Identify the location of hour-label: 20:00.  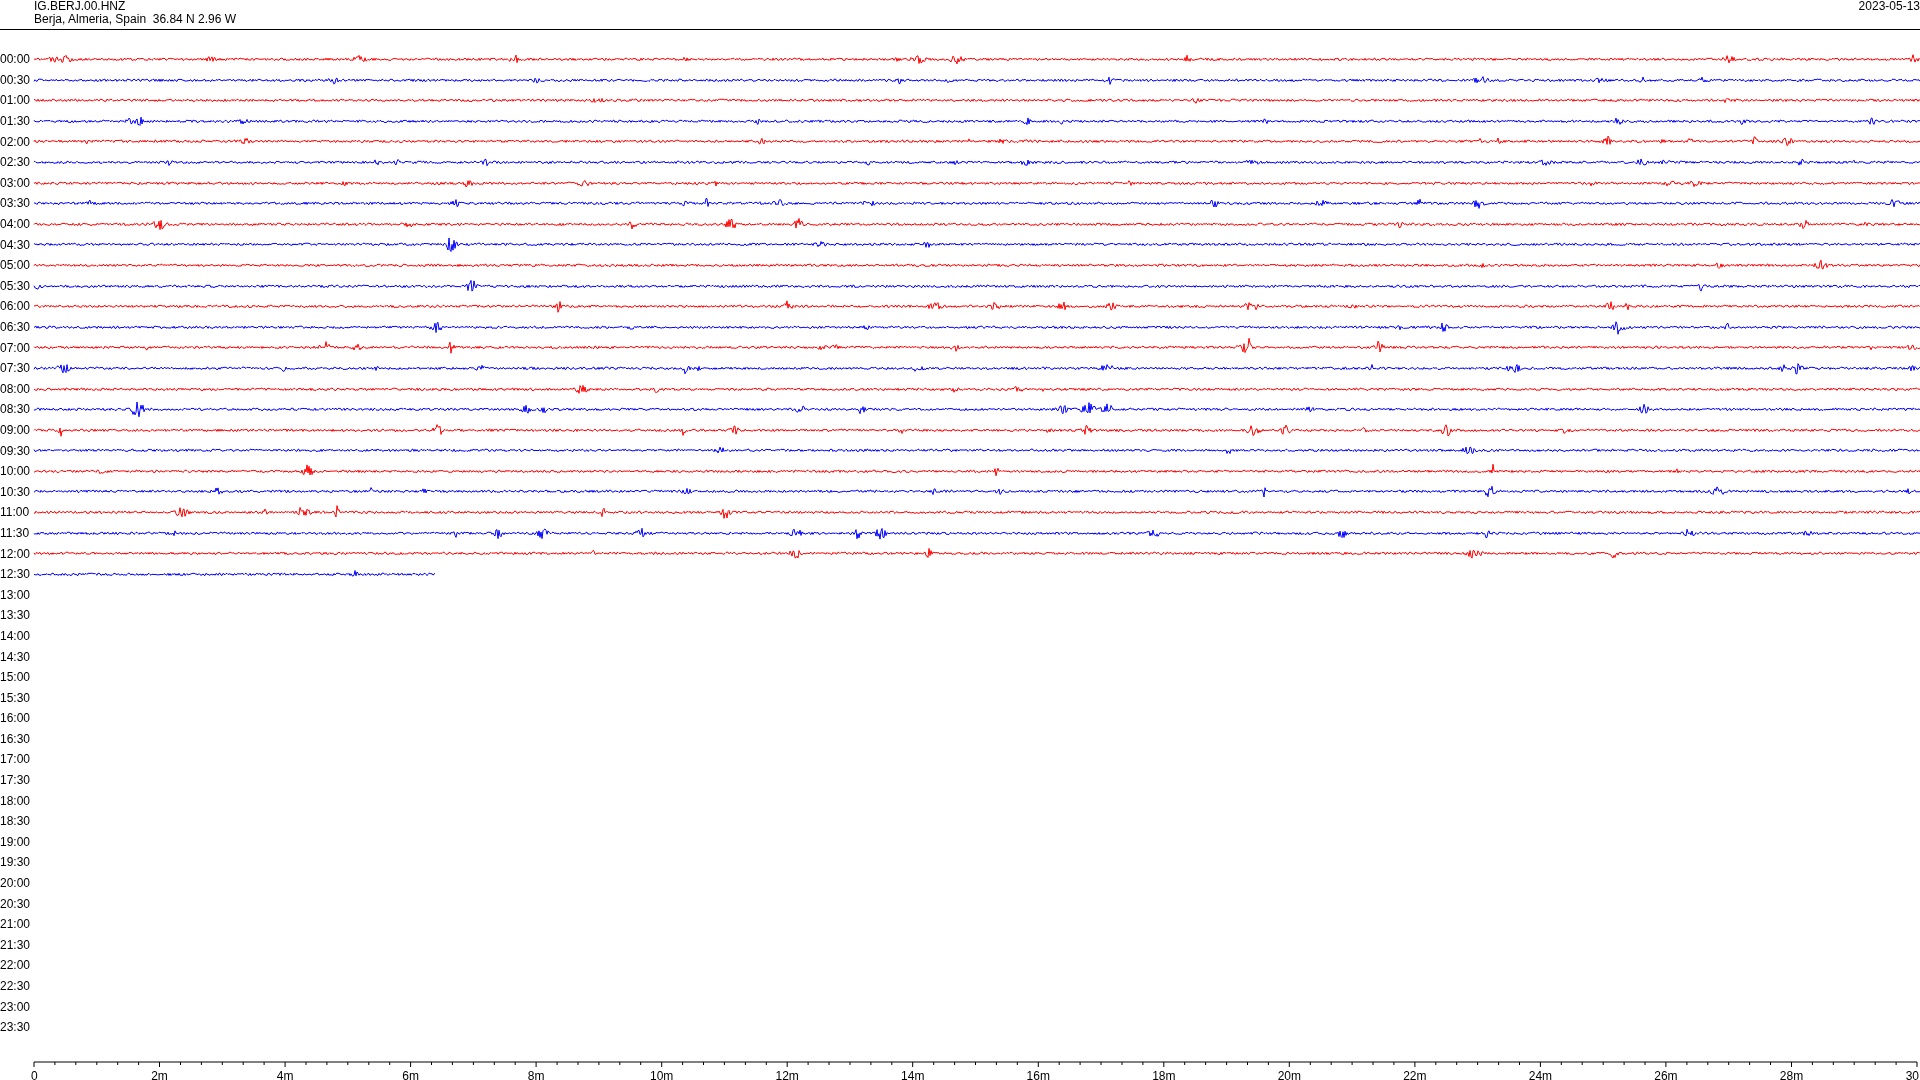
(16, 883).